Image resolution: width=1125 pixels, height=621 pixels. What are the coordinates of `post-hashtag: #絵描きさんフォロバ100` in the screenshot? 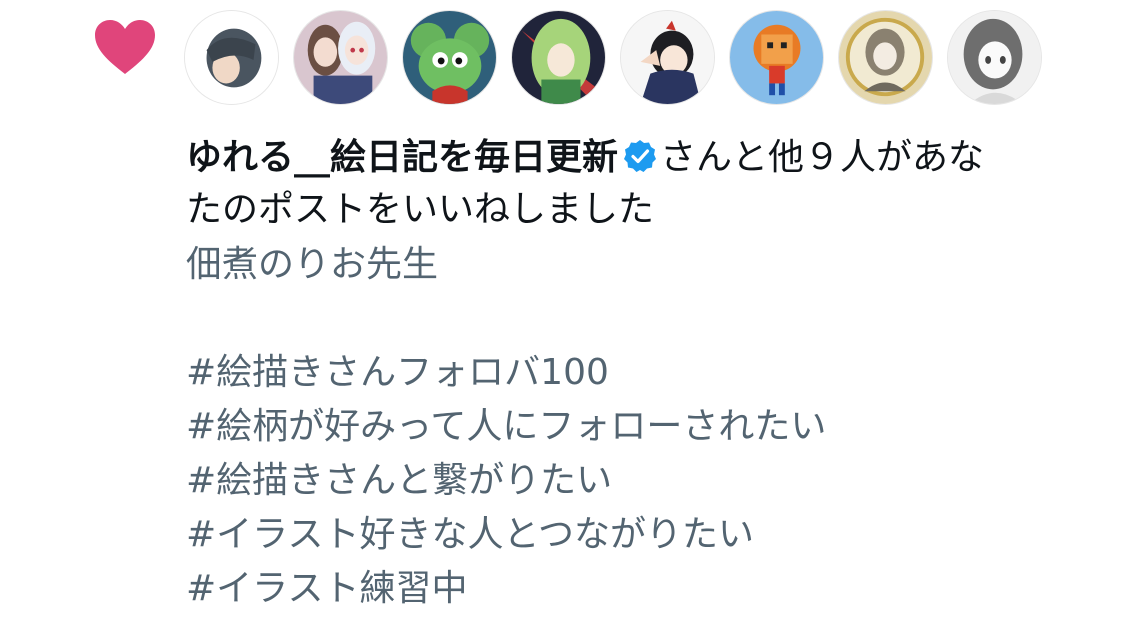 It's located at (636, 373).